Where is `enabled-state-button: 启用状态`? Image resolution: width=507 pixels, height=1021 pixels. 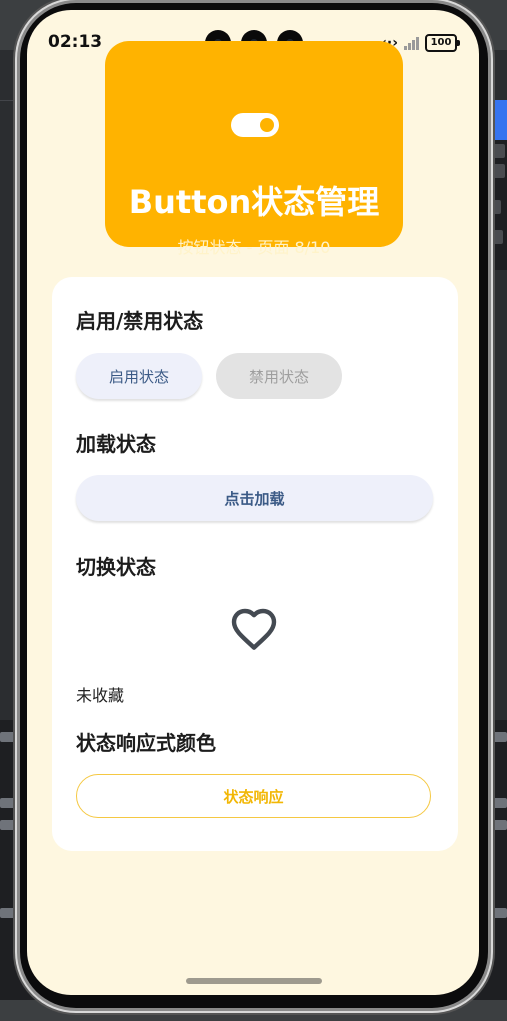 enabled-state-button: 启用状态 is located at coordinates (139, 376).